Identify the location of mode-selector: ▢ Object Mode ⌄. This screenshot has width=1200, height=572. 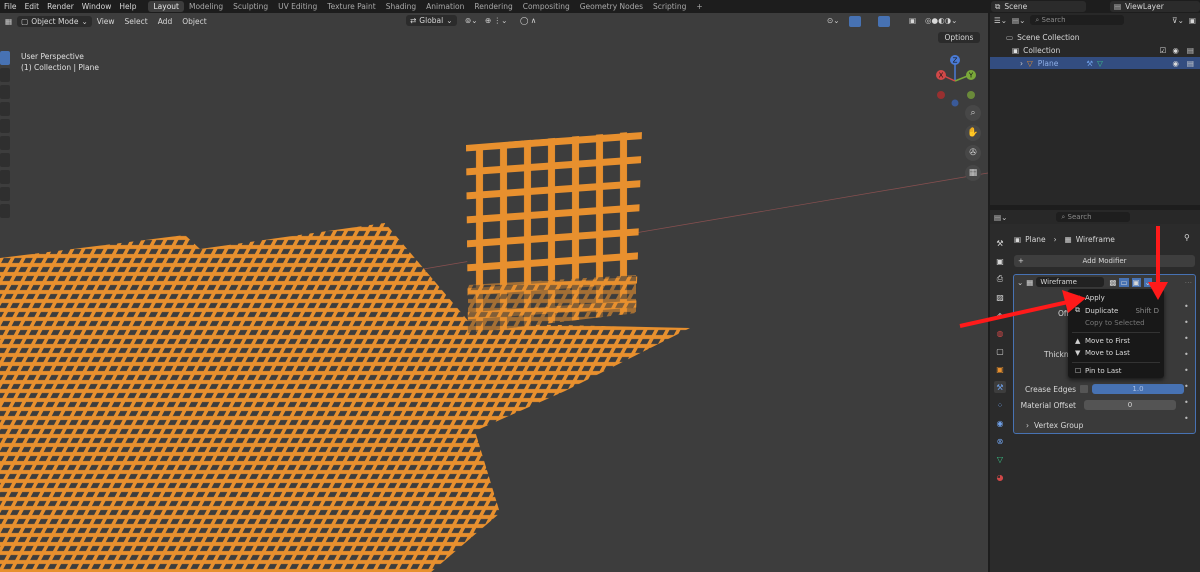
(54, 21).